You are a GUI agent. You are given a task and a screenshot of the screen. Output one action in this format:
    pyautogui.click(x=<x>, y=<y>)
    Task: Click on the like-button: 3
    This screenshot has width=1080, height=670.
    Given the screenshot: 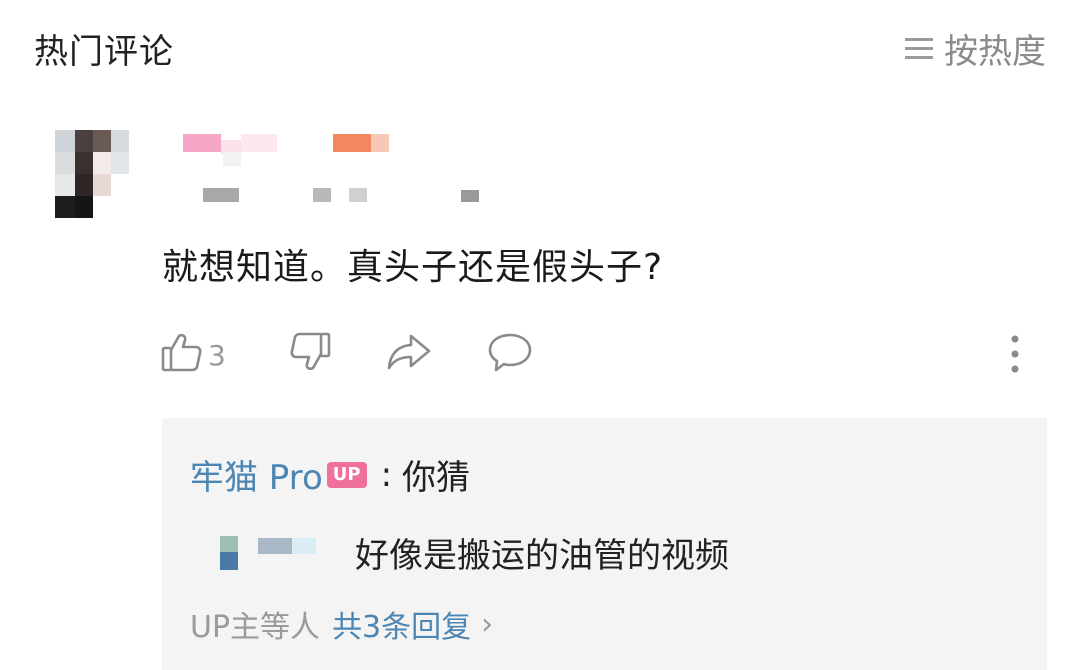 What is the action you would take?
    pyautogui.click(x=193, y=354)
    